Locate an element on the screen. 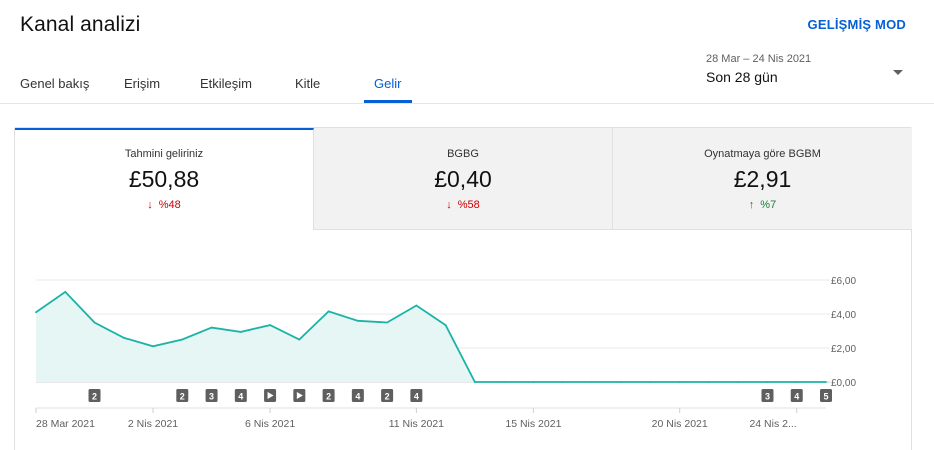 The image size is (934, 450). y-tick-label: £4,00 is located at coordinates (843, 315).